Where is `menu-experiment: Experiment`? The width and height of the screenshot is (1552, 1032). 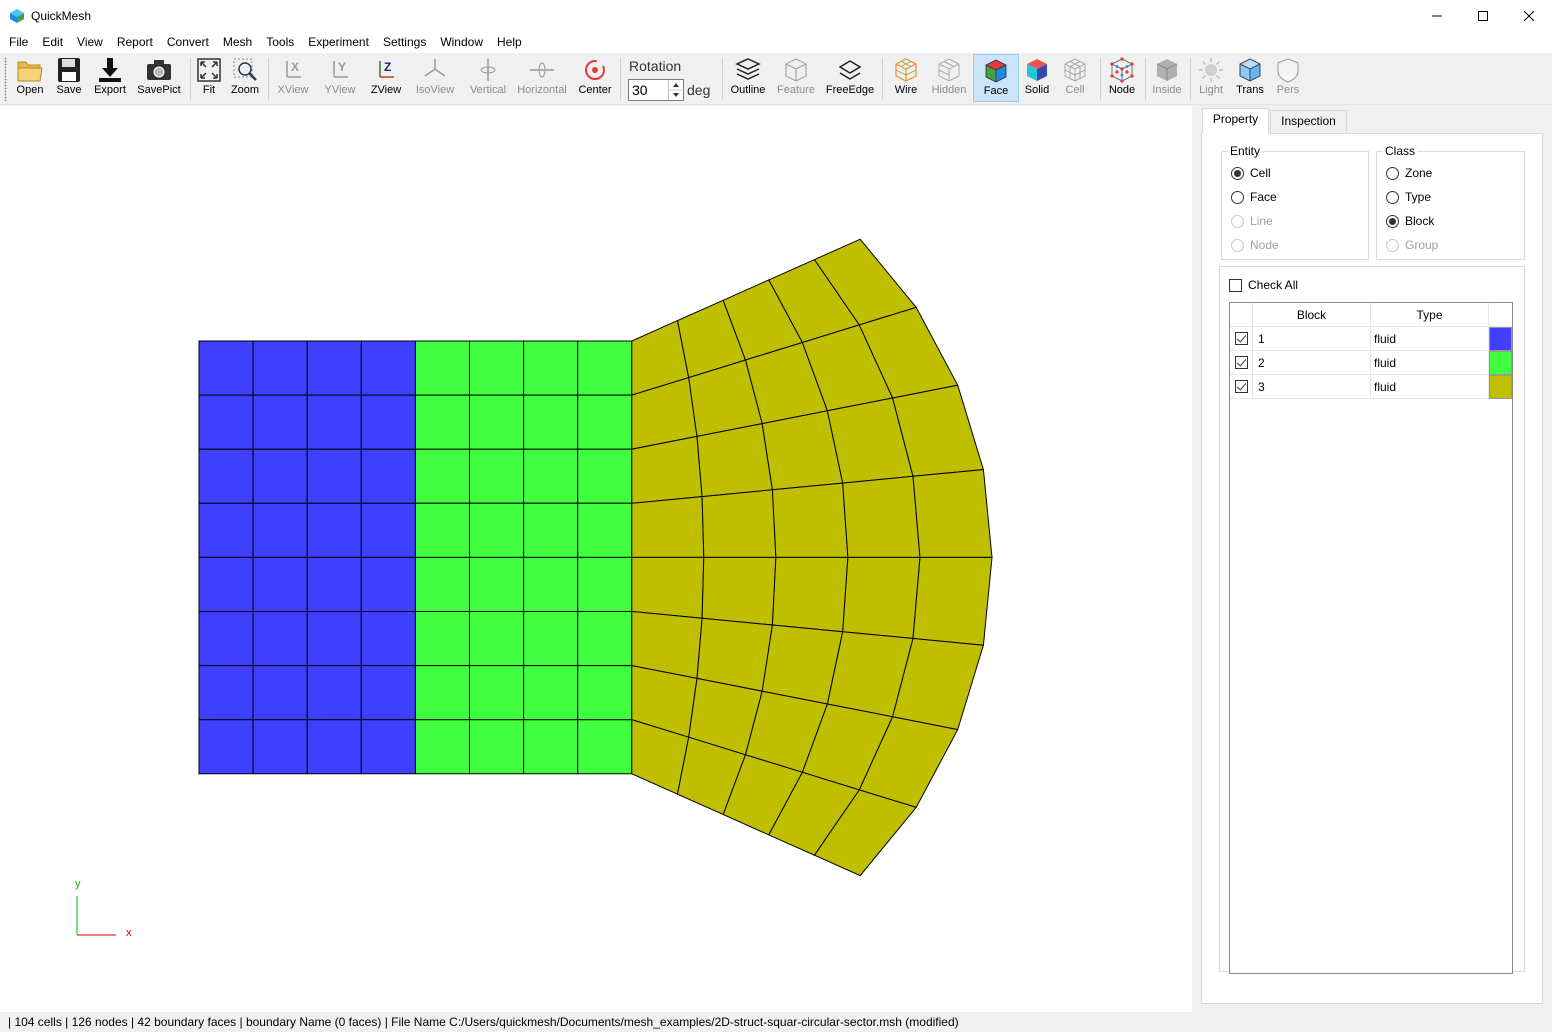
menu-experiment: Experiment is located at coordinates (338, 42).